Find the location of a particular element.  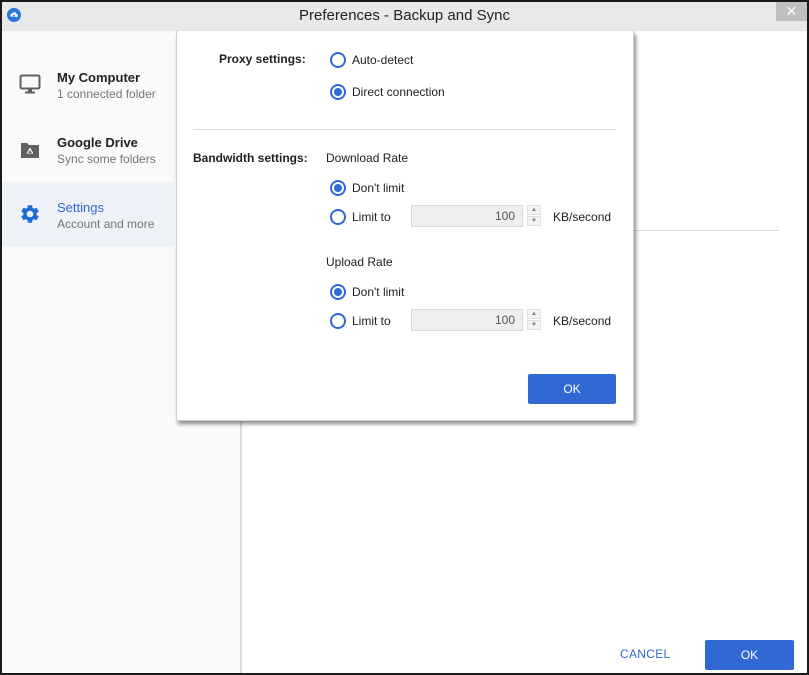

download-dont-limit-label: Don't limit is located at coordinates (378, 188).